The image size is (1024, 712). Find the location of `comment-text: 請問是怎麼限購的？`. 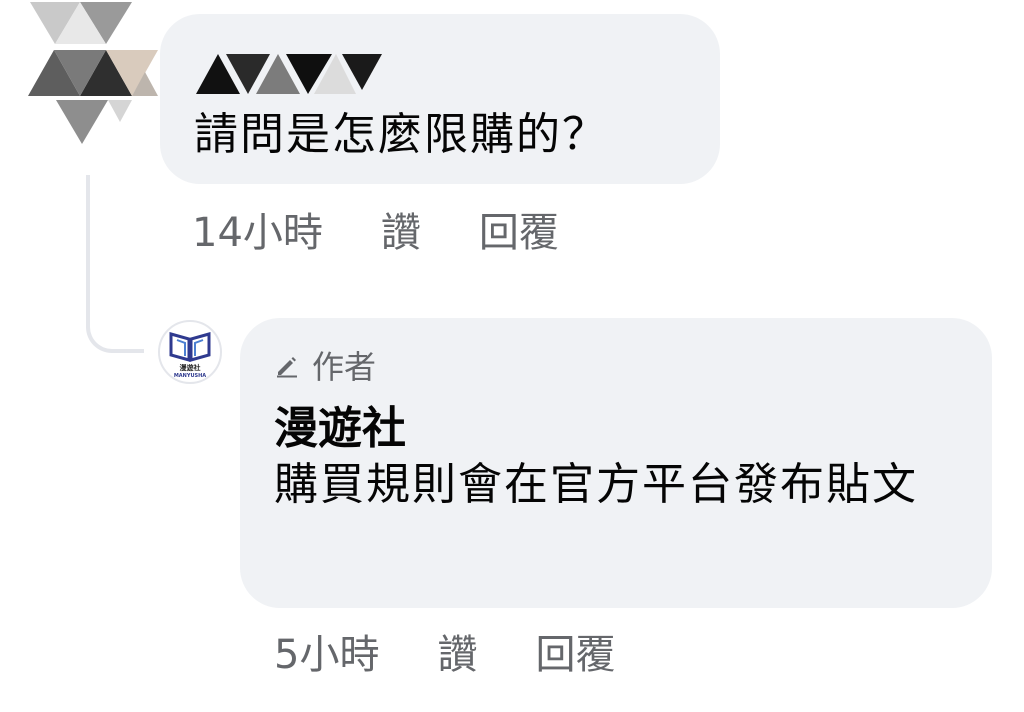

comment-text: 請問是怎麼限購的？ is located at coordinates (401, 134).